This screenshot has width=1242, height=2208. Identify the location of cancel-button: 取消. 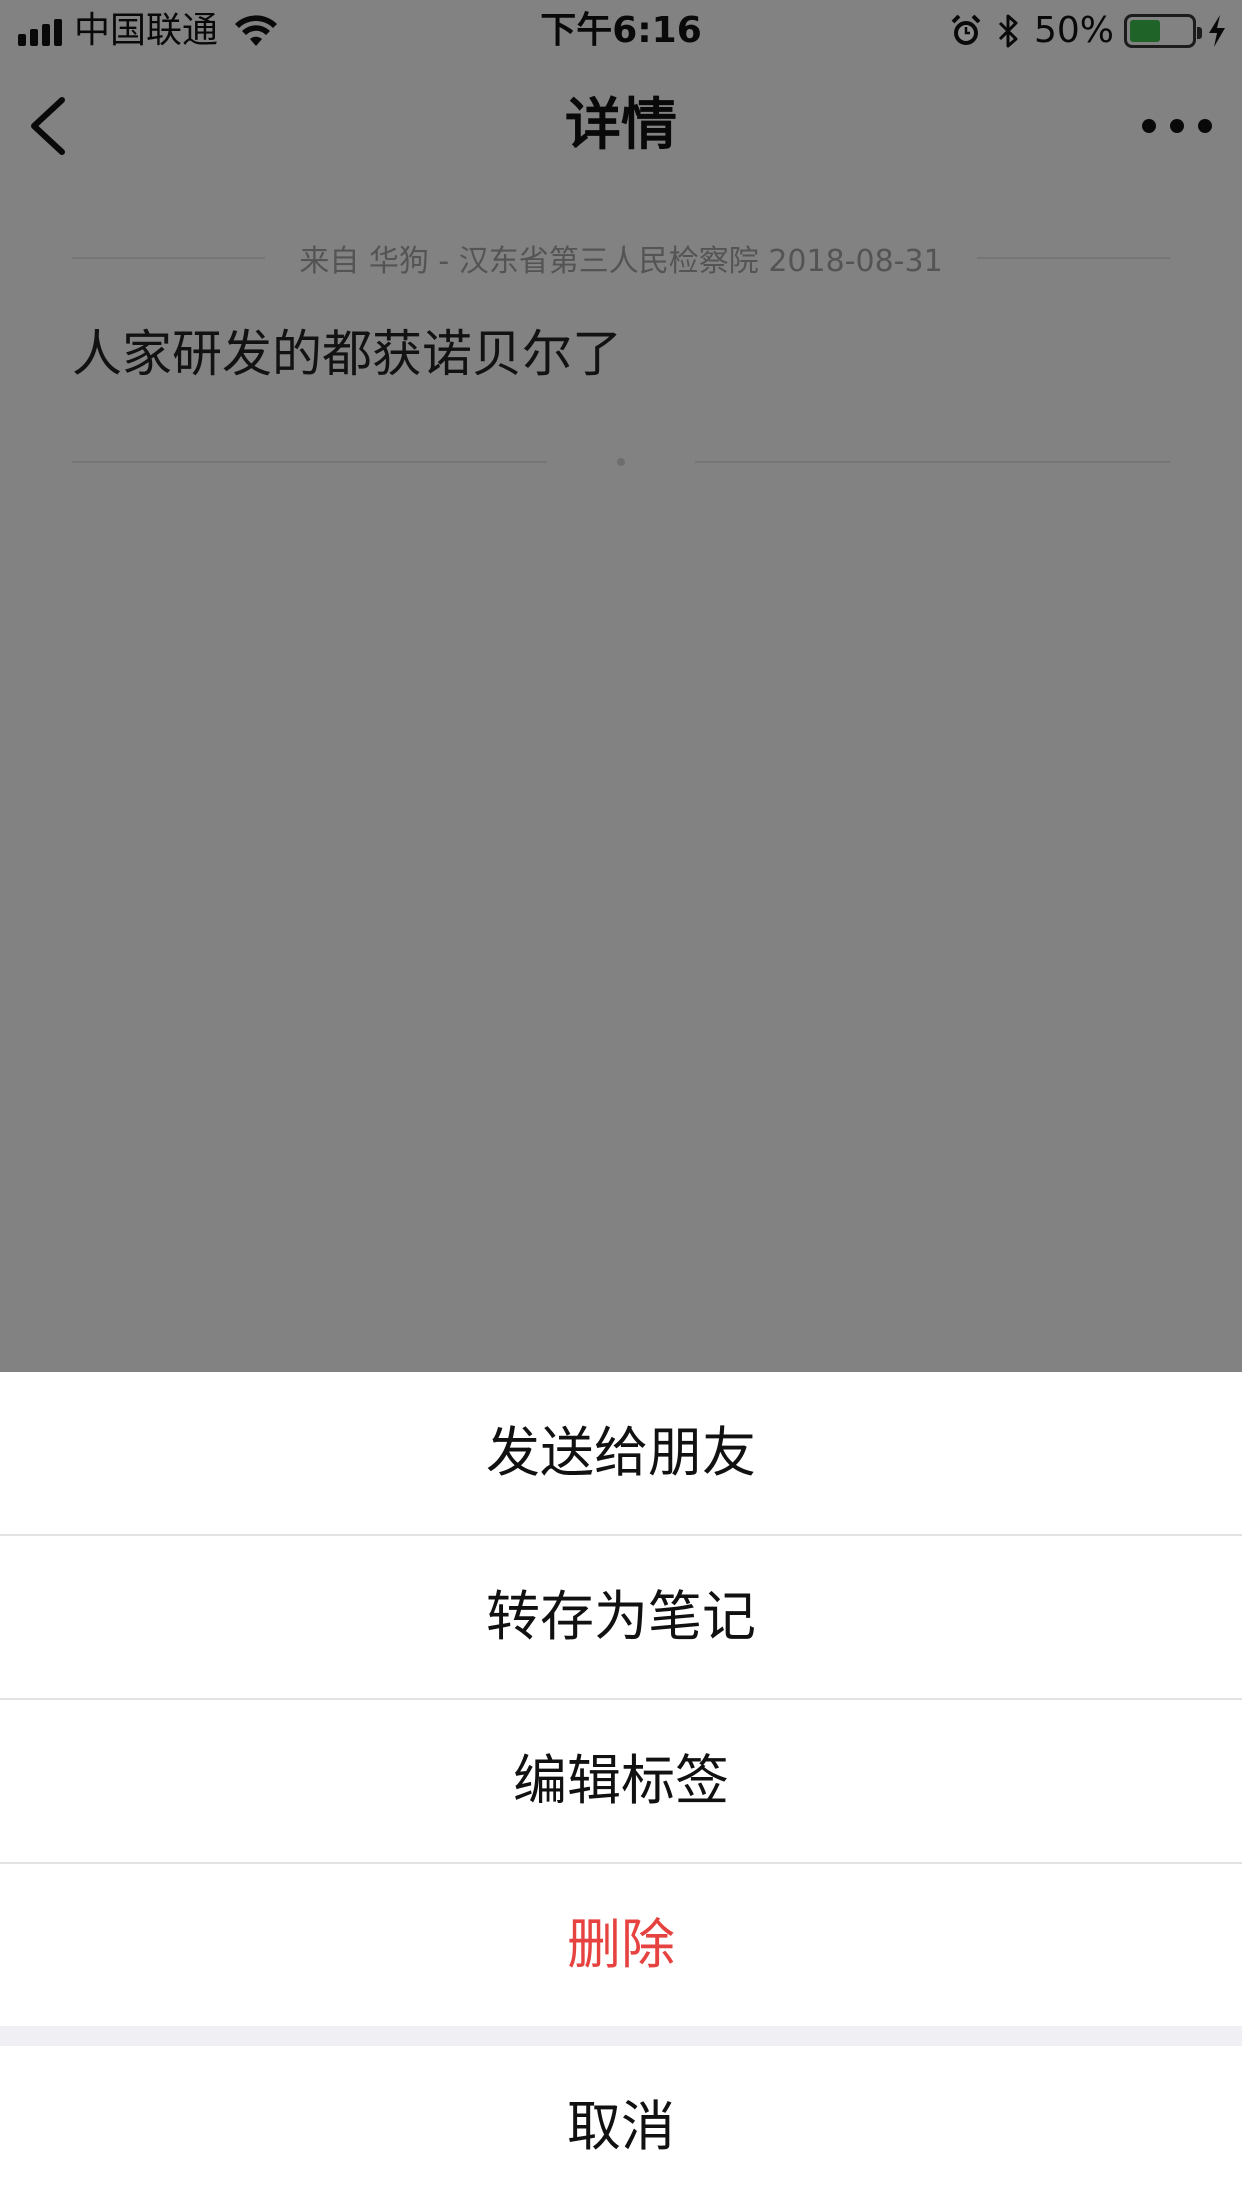
(621, 2127).